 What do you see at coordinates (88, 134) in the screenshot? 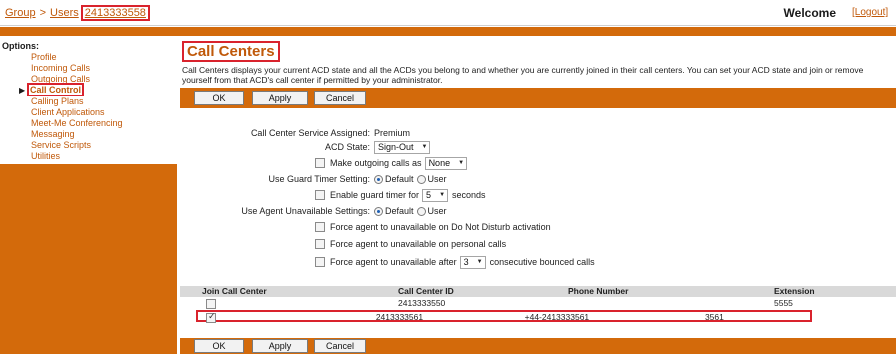
I see `sidebar-item-messaging: Messaging` at bounding box center [88, 134].